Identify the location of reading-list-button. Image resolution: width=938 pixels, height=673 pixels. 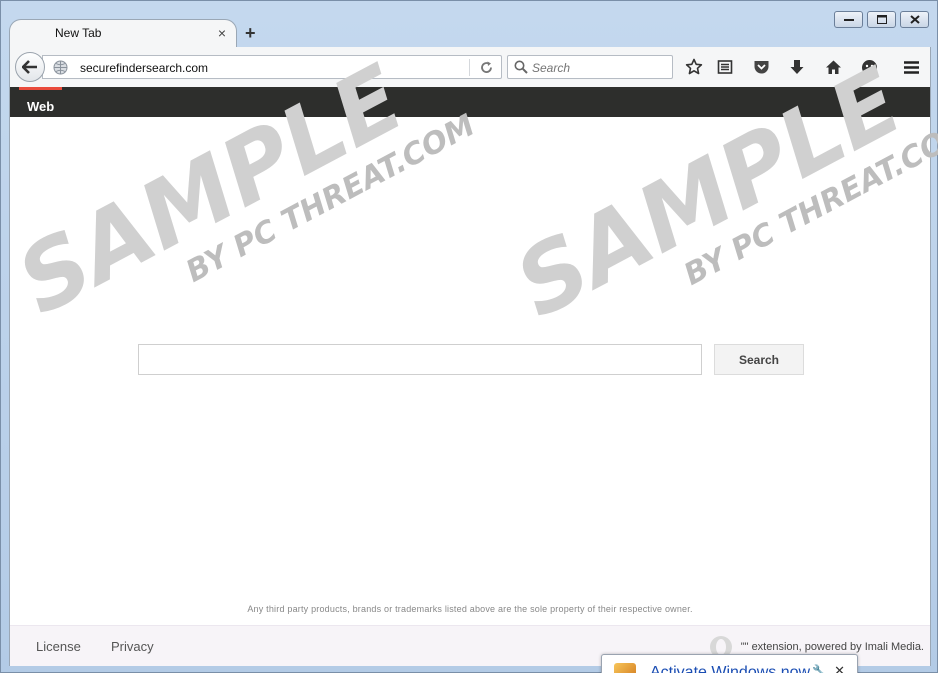
(725, 67).